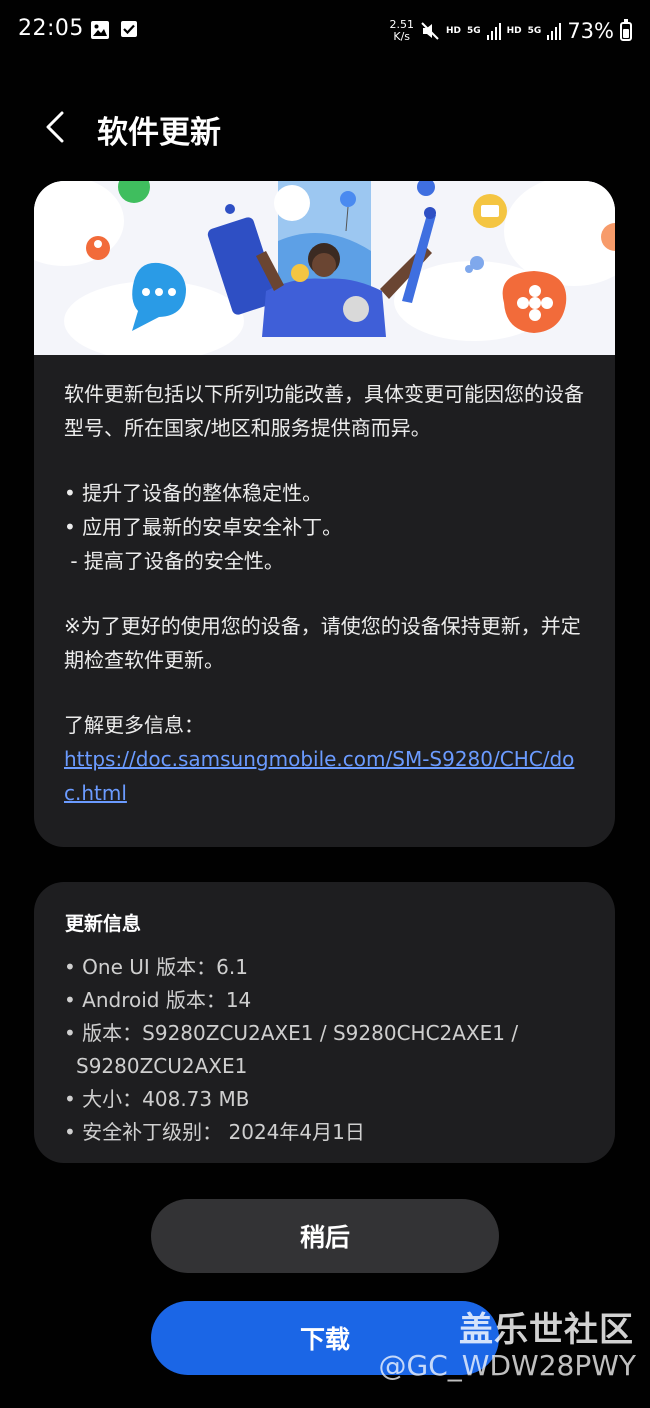 This screenshot has width=650, height=1408. What do you see at coordinates (100, 30) in the screenshot?
I see `gallery-notification-icon` at bounding box center [100, 30].